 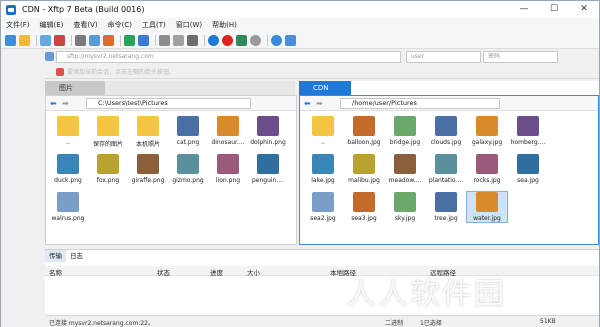 What do you see at coordinates (405, 218) in the screenshot?
I see `file-name: sky.jpg` at bounding box center [405, 218].